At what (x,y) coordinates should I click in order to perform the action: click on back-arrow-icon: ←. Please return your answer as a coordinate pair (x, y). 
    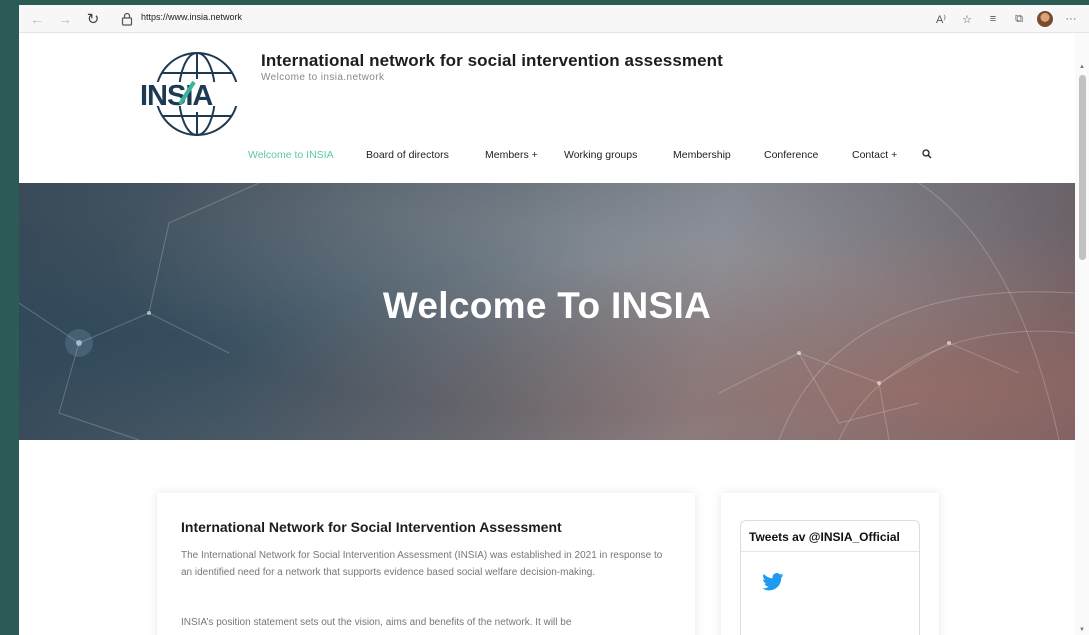
    Looking at the image, I should click on (37, 19).